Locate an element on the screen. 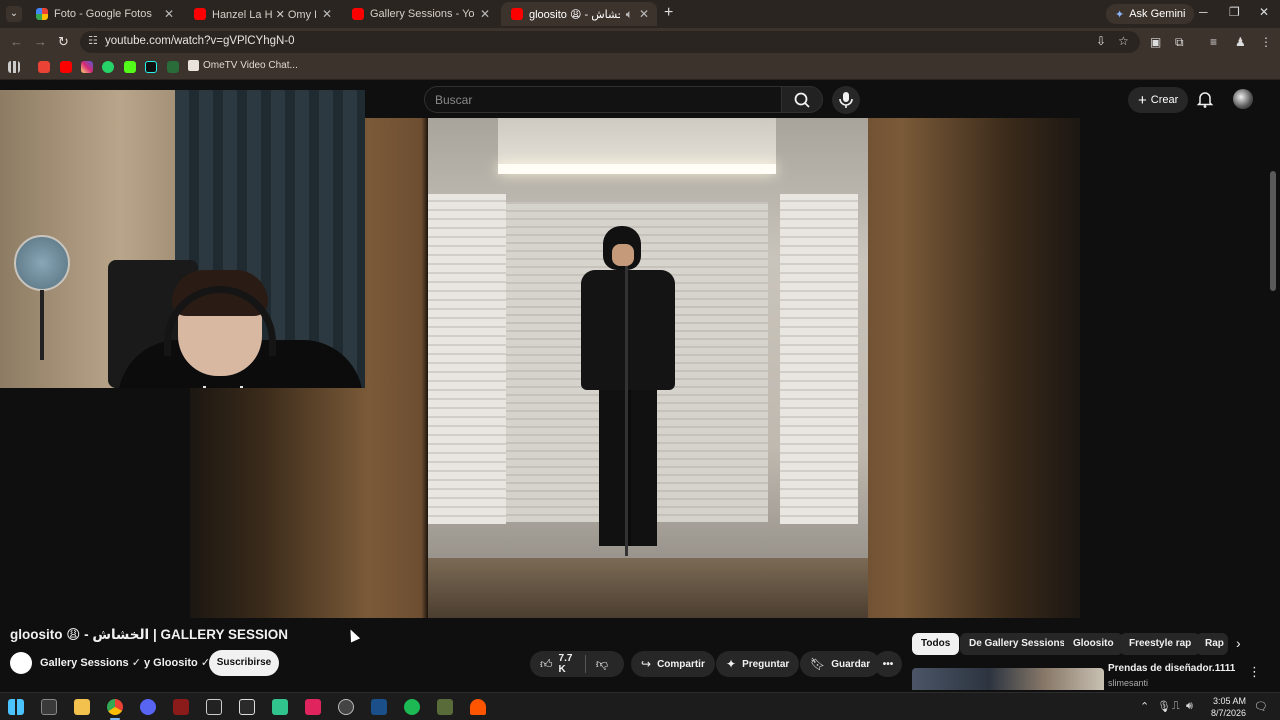 The height and width of the screenshot is (720, 1280). ask-gemini-label: Ask Gemini is located at coordinates (1157, 14).